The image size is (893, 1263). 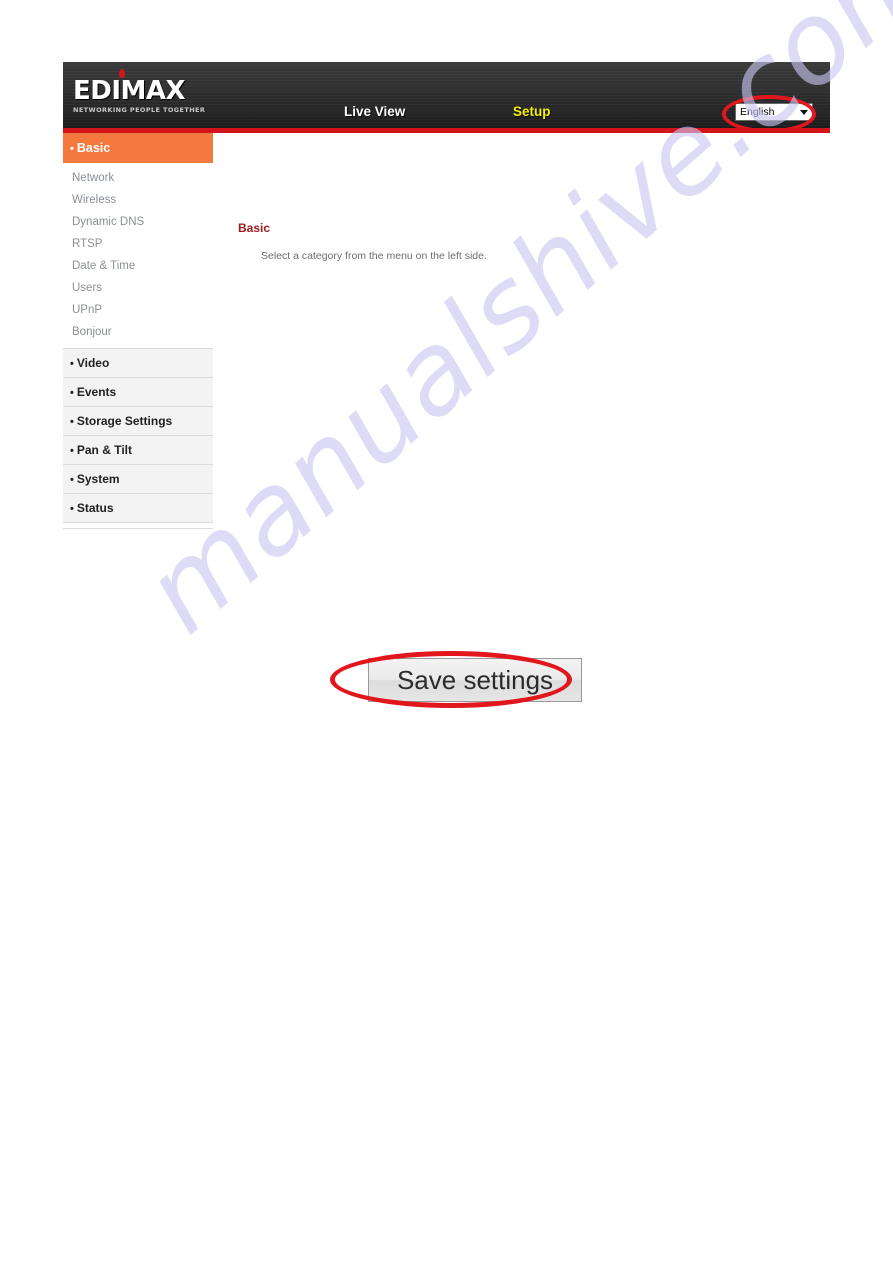 What do you see at coordinates (138, 288) in the screenshot?
I see `sidebar-item-users: Users` at bounding box center [138, 288].